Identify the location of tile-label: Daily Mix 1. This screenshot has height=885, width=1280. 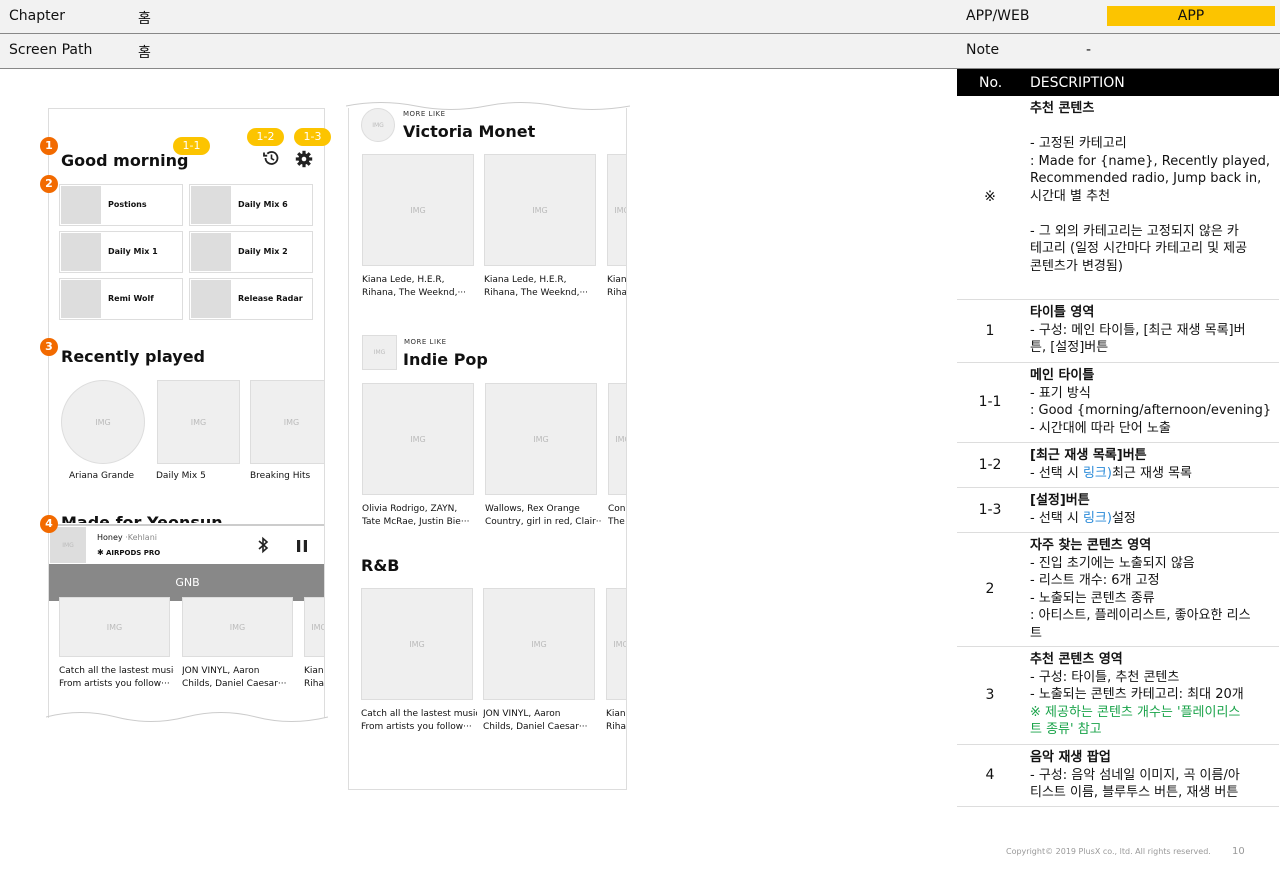
(133, 251).